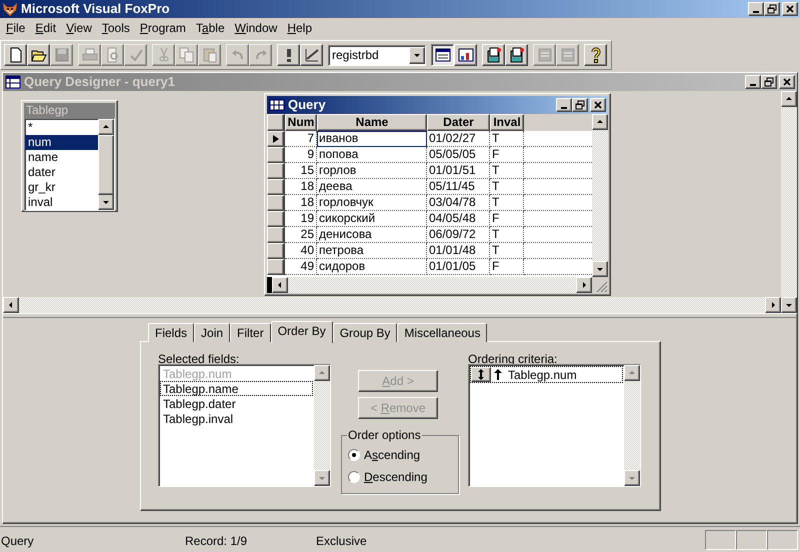 The image size is (800, 552). I want to click on table-cell: 05/05/05, so click(458, 155).